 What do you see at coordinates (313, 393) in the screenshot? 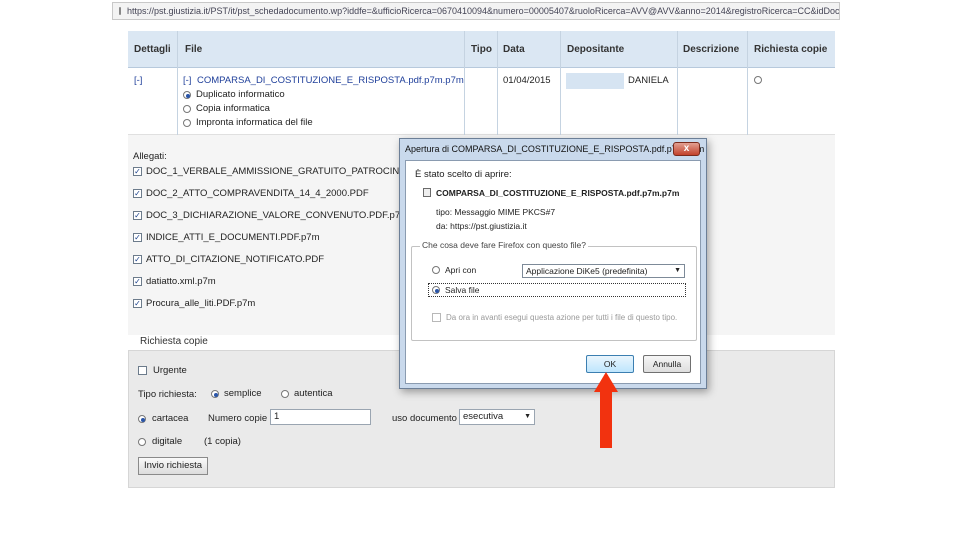
I see `autentica-label: autentica` at bounding box center [313, 393].